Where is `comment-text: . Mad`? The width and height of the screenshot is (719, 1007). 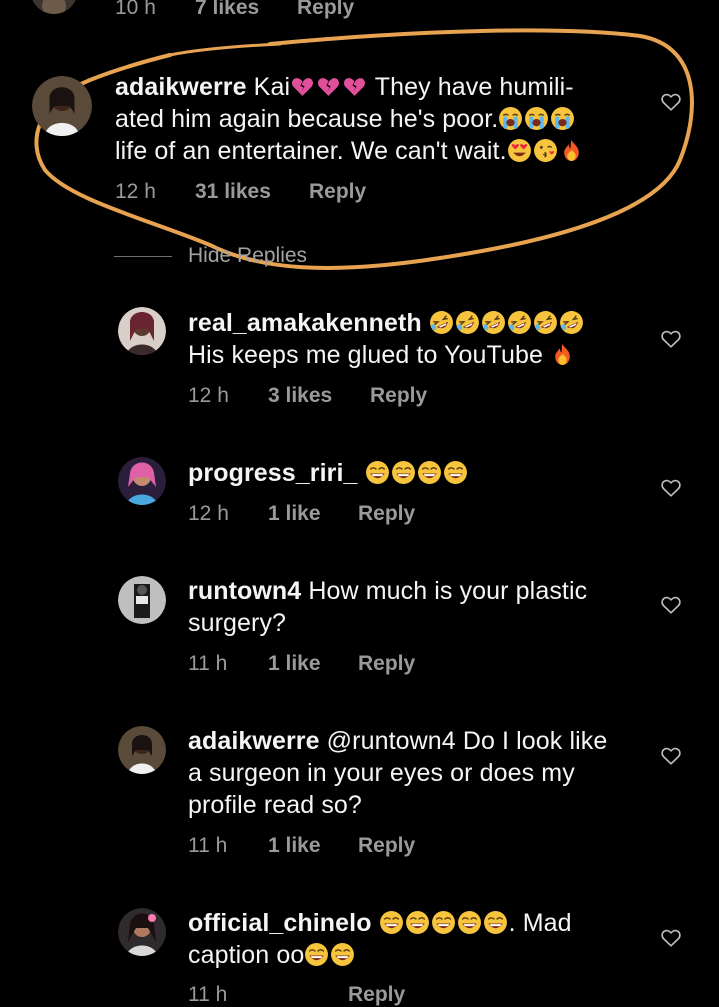
comment-text: . Mad is located at coordinates (540, 923).